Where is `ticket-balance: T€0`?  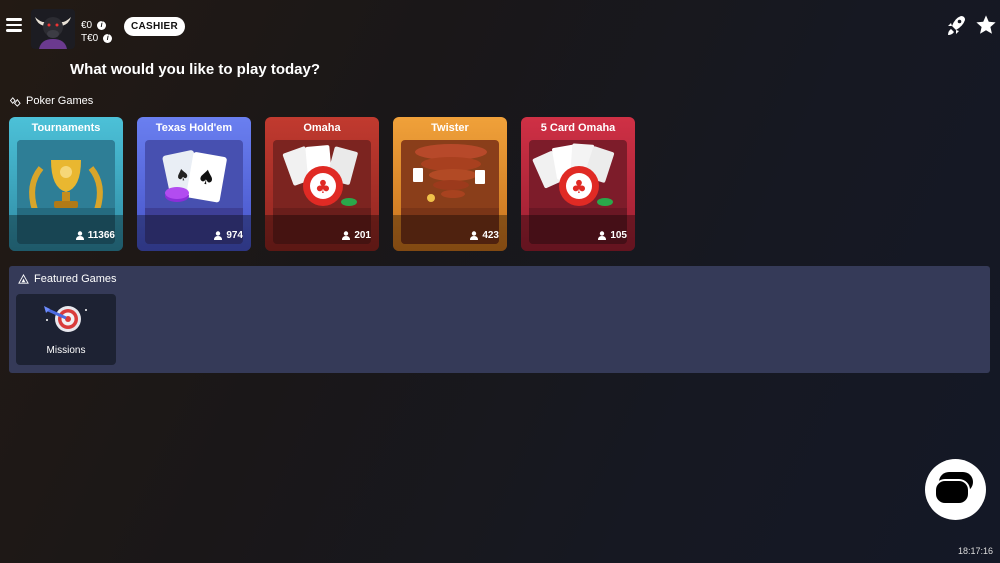 ticket-balance: T€0 is located at coordinates (90, 38).